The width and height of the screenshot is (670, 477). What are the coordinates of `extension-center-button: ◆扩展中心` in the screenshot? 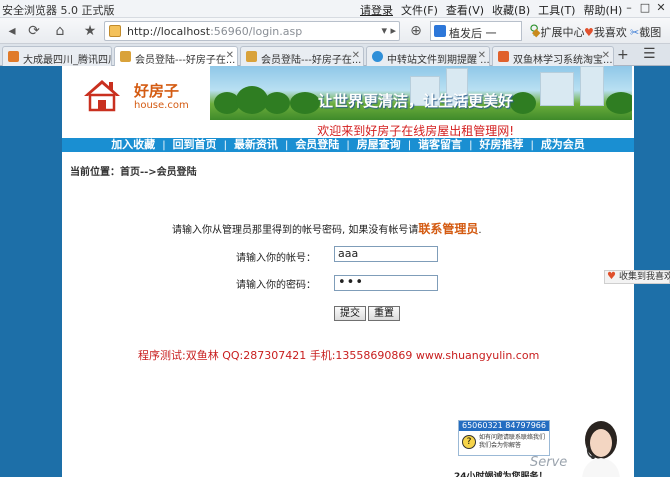 It's located at (558, 32).